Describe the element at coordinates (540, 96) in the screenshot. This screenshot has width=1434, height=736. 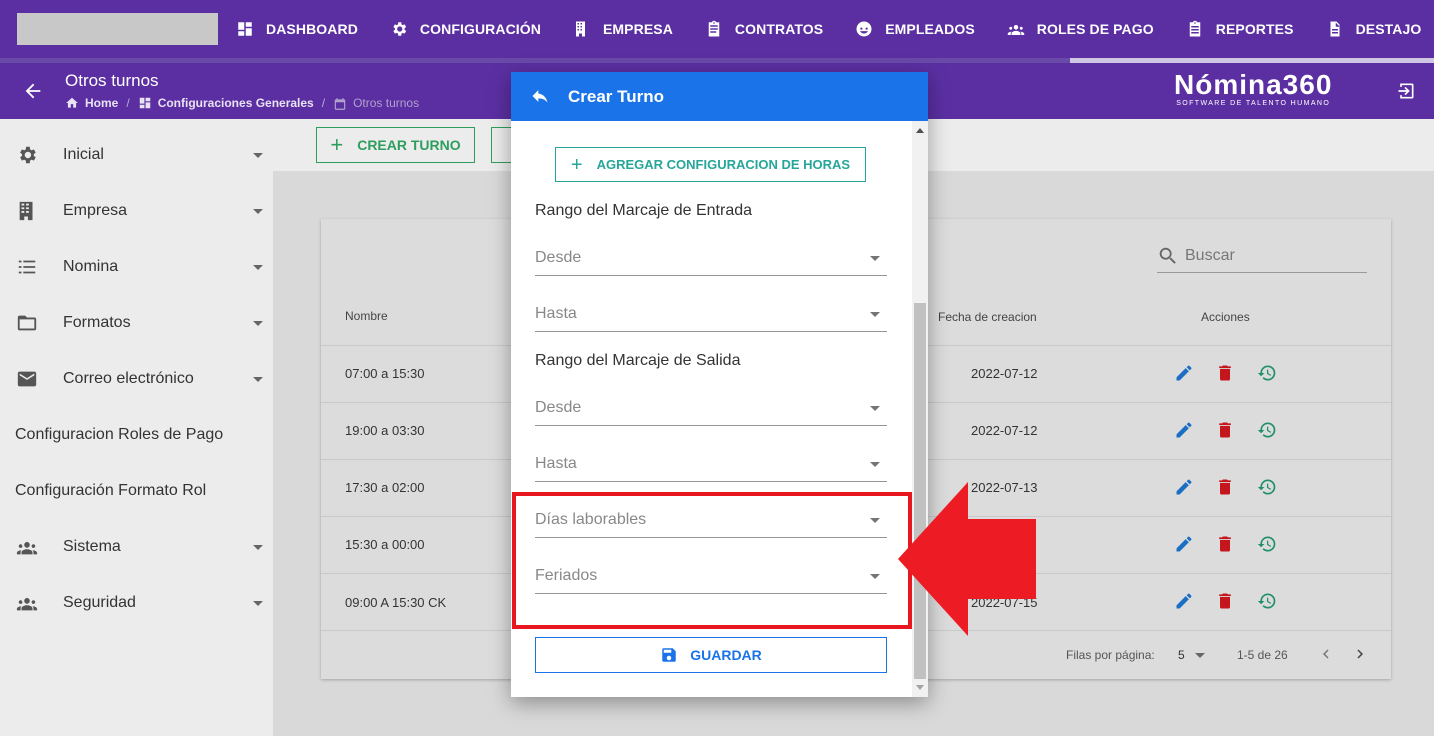
I see `reply-icon` at that location.